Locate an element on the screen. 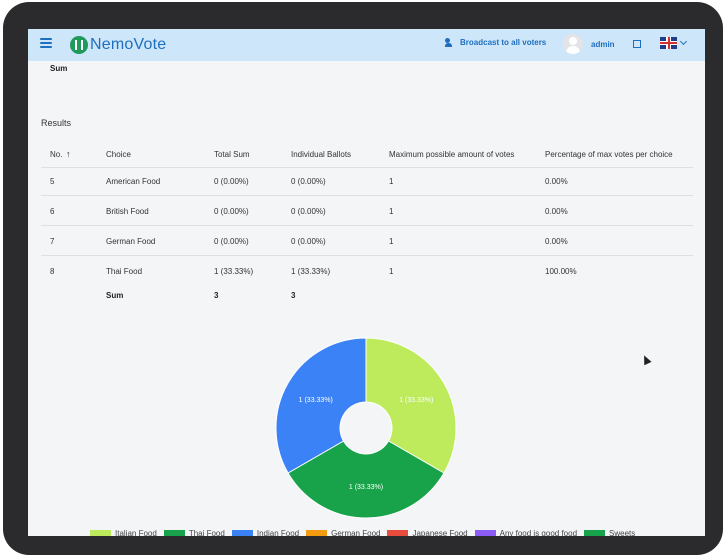 This screenshot has height=560, width=728. user-avatar is located at coordinates (573, 44).